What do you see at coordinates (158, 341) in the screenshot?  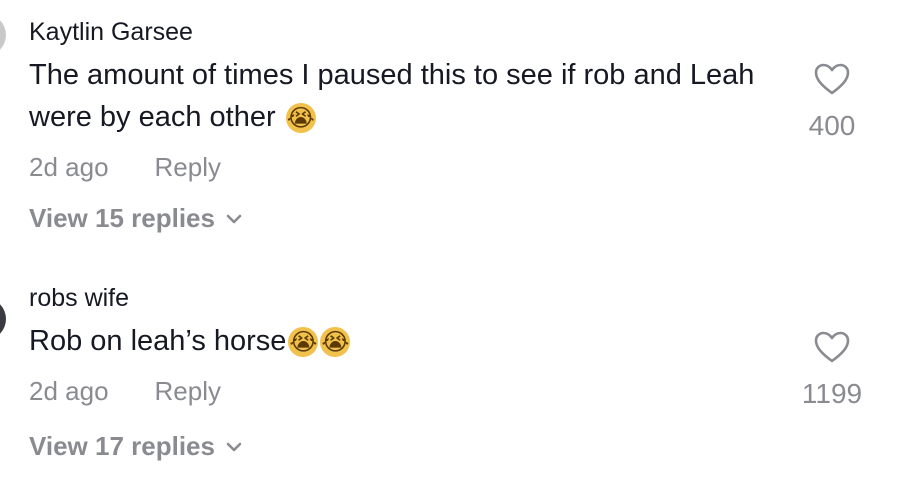 I see `comment-text-content: Rob on leah’s horse` at bounding box center [158, 341].